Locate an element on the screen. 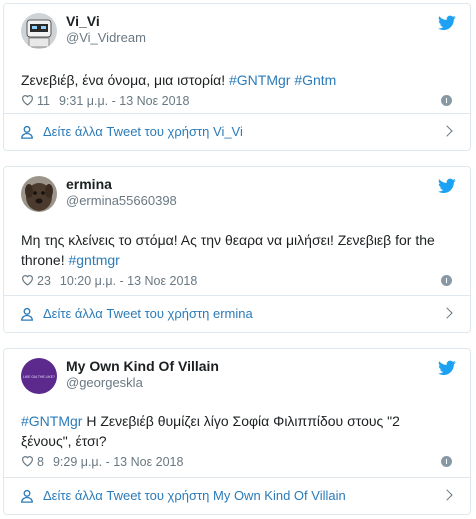  tweet-meta: 11 9:31 μ.μ. - 13 Νοε 2018 is located at coordinates (236, 101).